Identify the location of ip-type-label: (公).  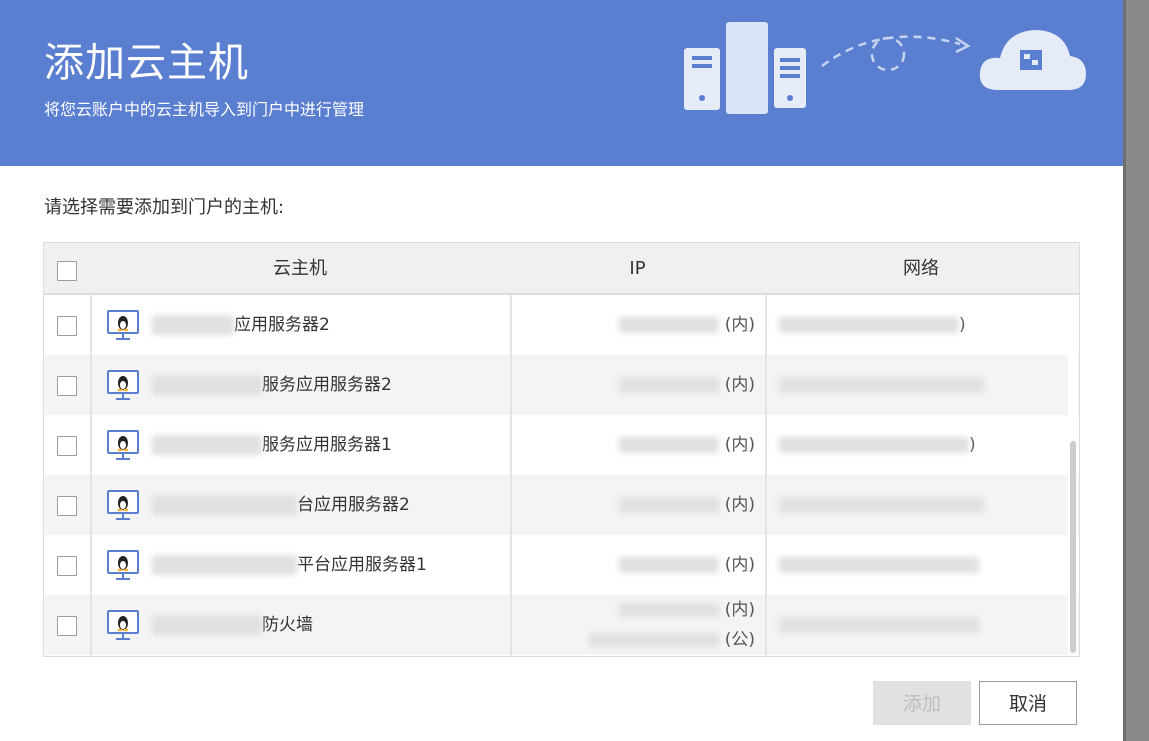
(739, 640).